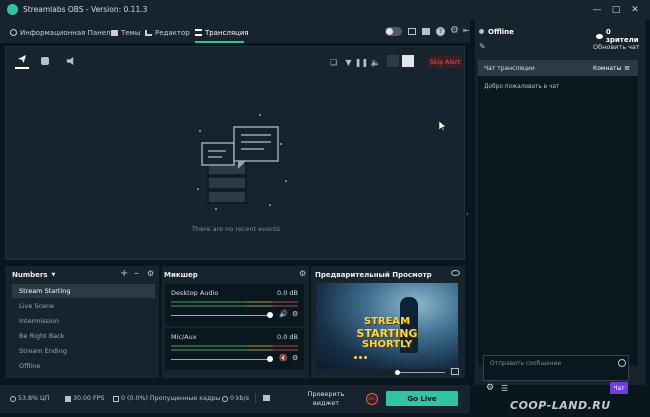 Image resolution: width=650 pixels, height=417 pixels. What do you see at coordinates (469, 215) in the screenshot?
I see `chat-collapse-handle: ›` at bounding box center [469, 215].